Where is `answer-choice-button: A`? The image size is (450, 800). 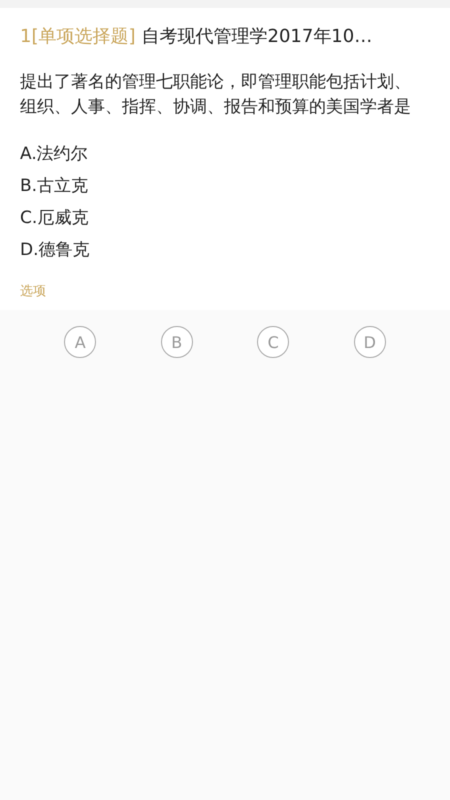
answer-choice-button: A is located at coordinates (80, 342).